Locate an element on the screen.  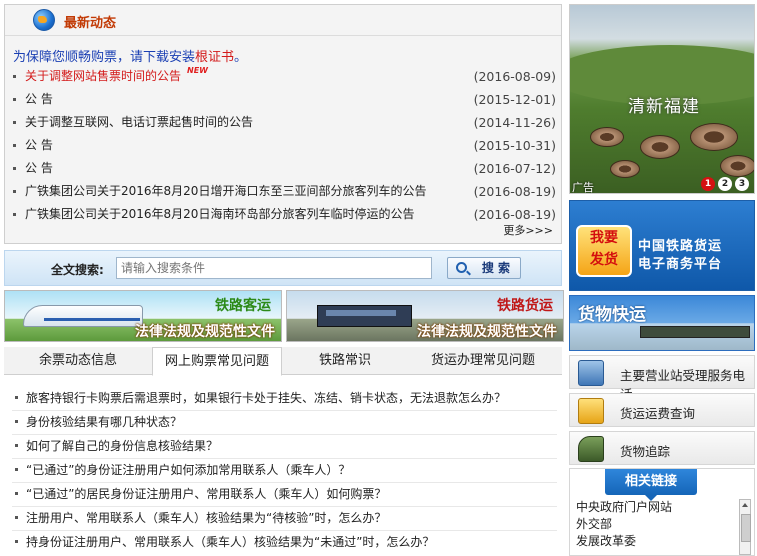
info-tabs: 余票动态信息 网上购票常见问题 铁路常识 货运办理常见问题 is located at coordinates (283, 361).